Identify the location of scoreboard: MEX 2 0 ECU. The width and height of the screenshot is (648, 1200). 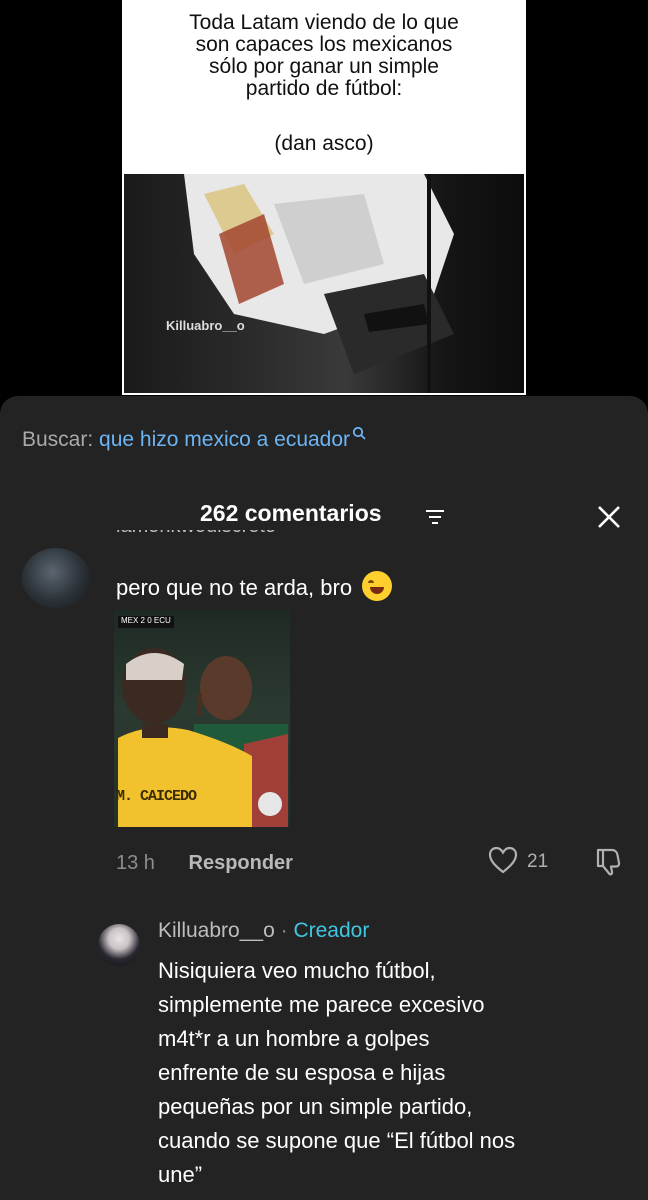
(146, 622).